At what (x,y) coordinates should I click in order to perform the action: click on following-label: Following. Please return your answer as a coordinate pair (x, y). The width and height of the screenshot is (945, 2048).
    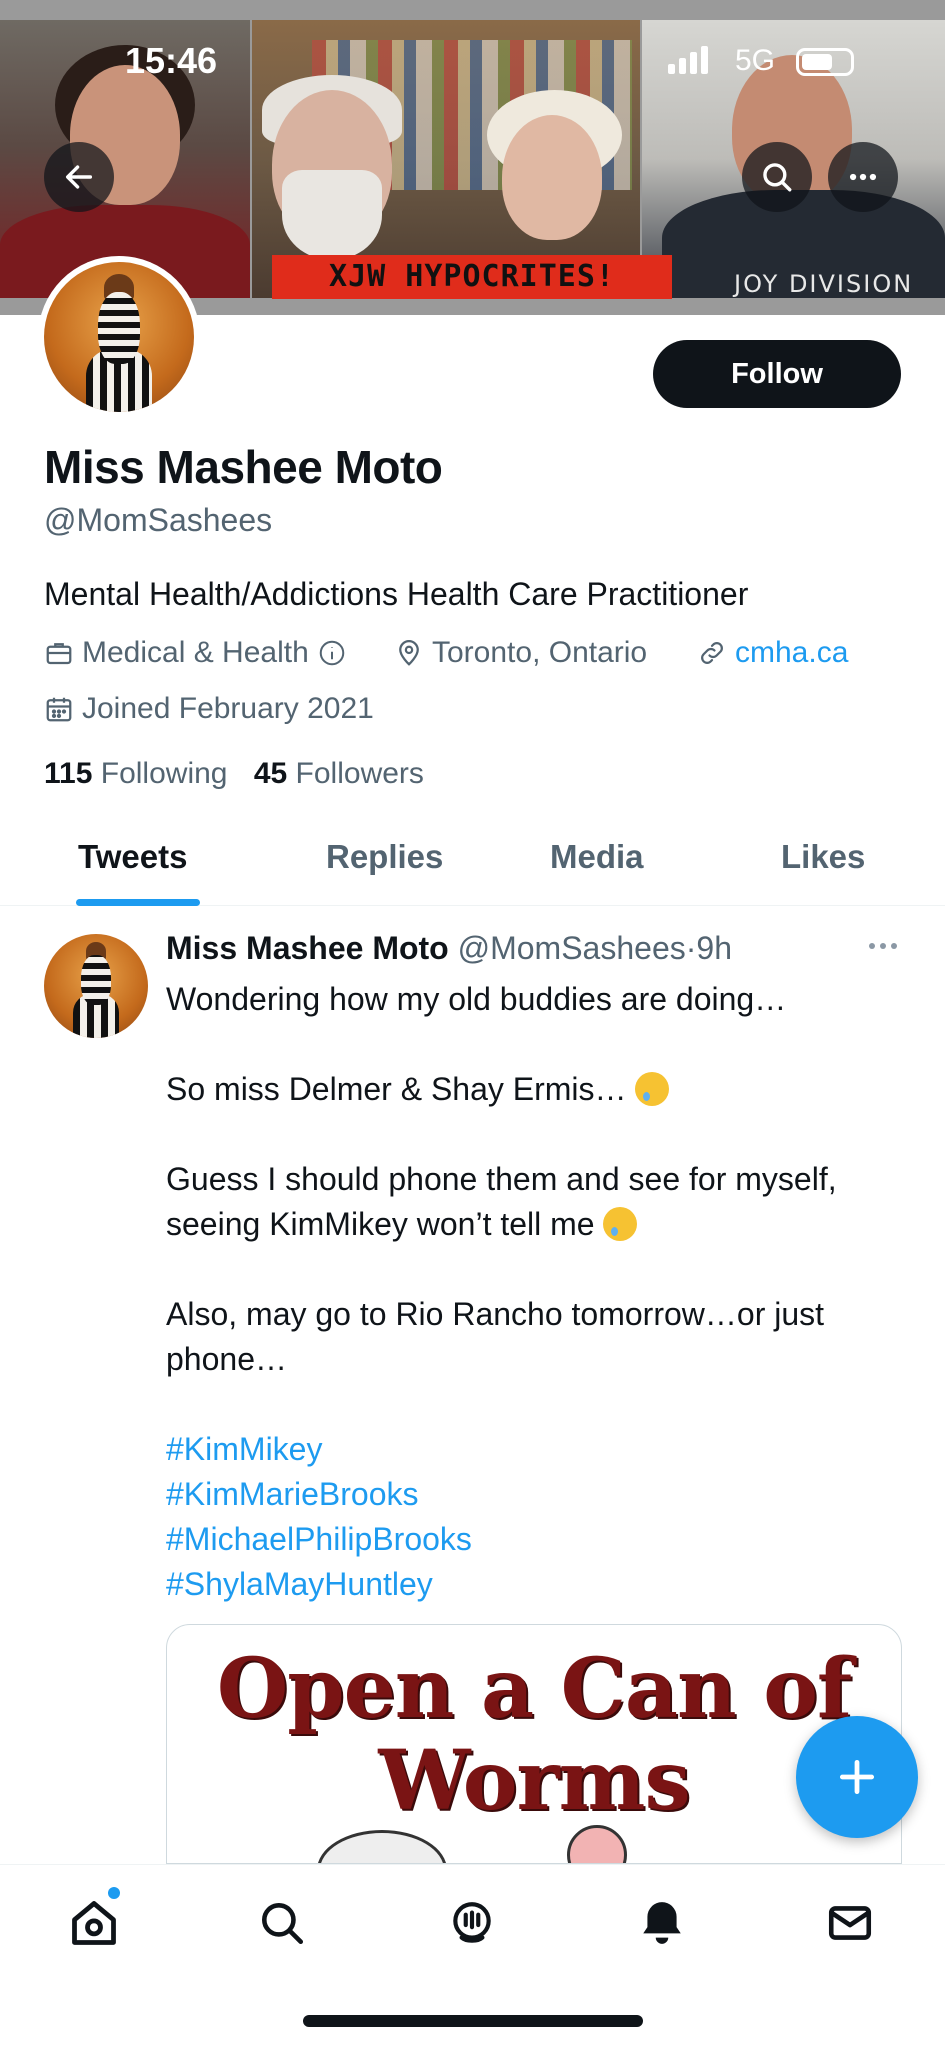
    Looking at the image, I should click on (164, 773).